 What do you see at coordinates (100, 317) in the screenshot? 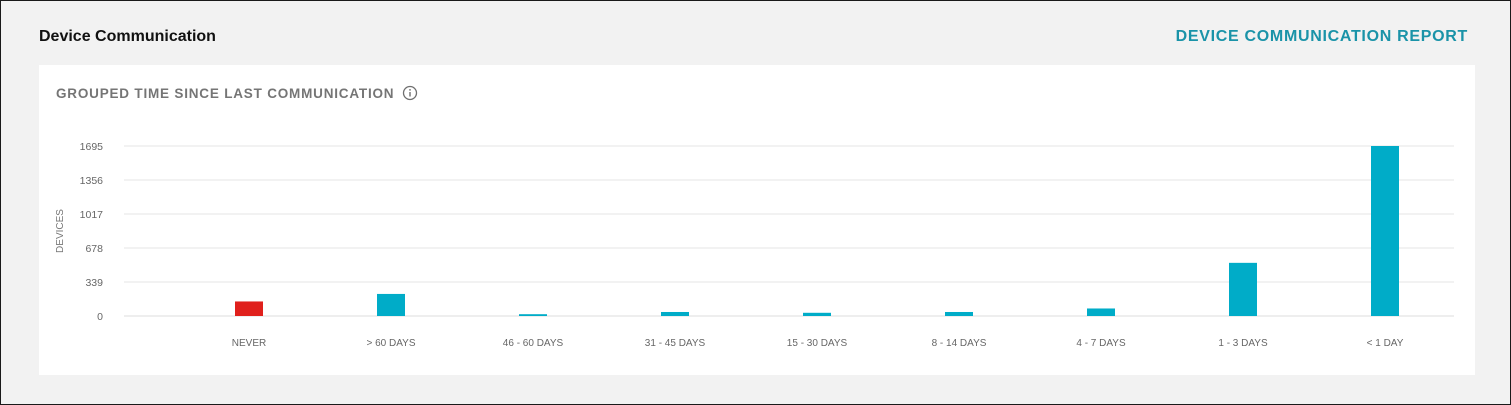
I see `y-tick-label: 0` at bounding box center [100, 317].